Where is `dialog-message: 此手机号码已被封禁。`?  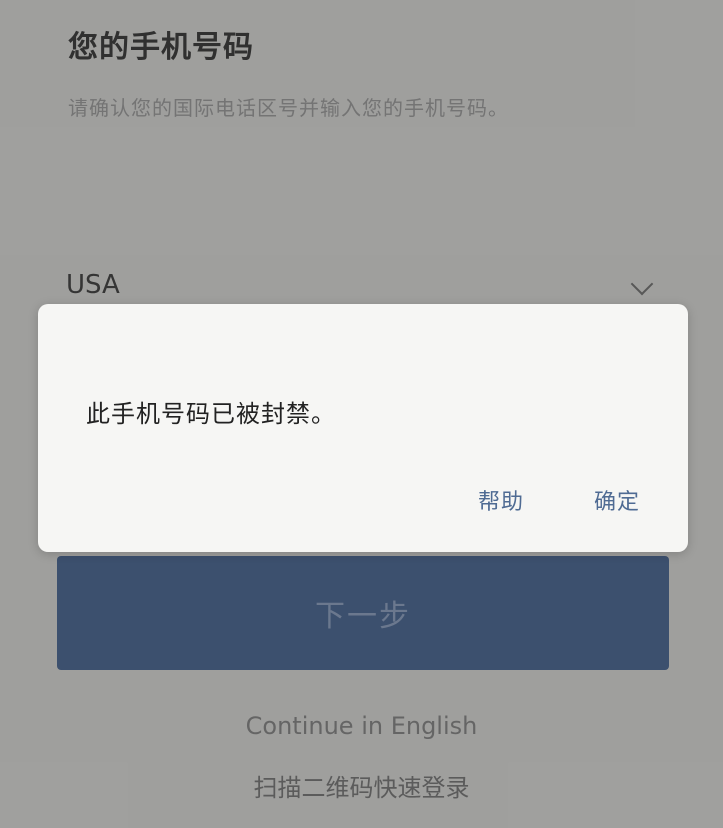 dialog-message: 此手机号码已被封禁。 is located at coordinates (211, 414).